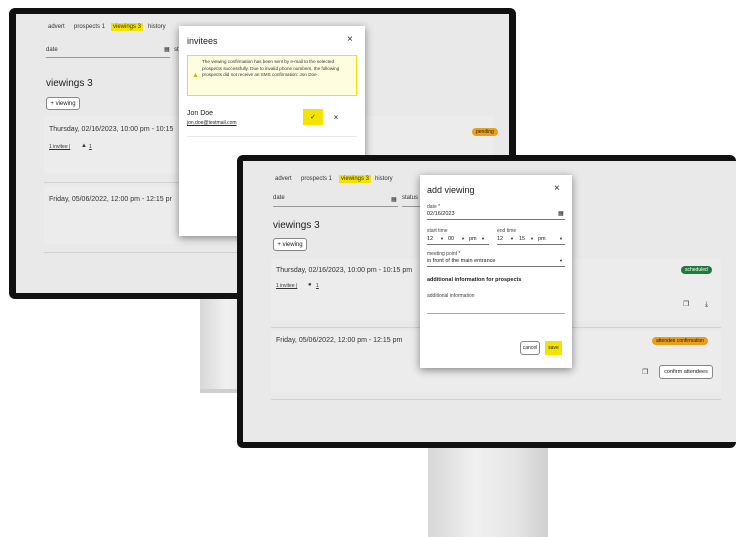  What do you see at coordinates (686, 372) in the screenshot?
I see `confirm-attendees-button: confirm attendees` at bounding box center [686, 372].